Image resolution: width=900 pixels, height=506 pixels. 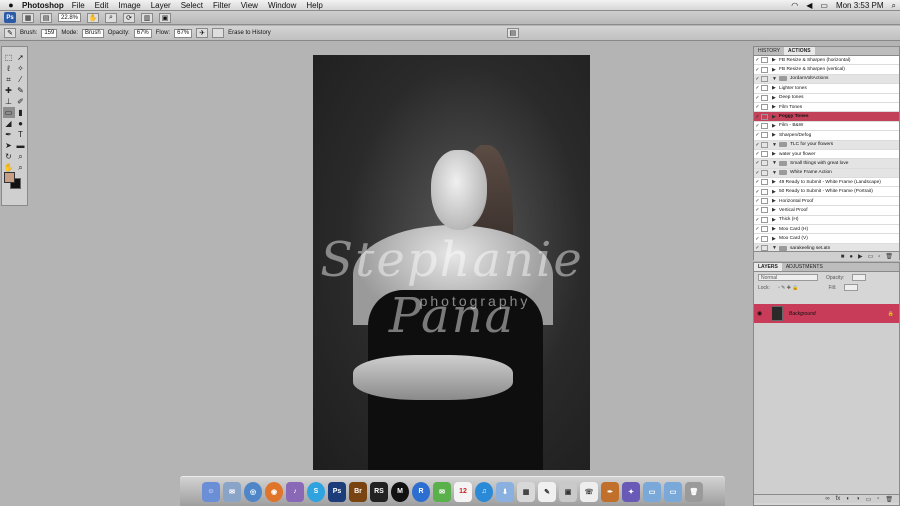 I want to click on r-app-icon: R, so click(x=421, y=491).